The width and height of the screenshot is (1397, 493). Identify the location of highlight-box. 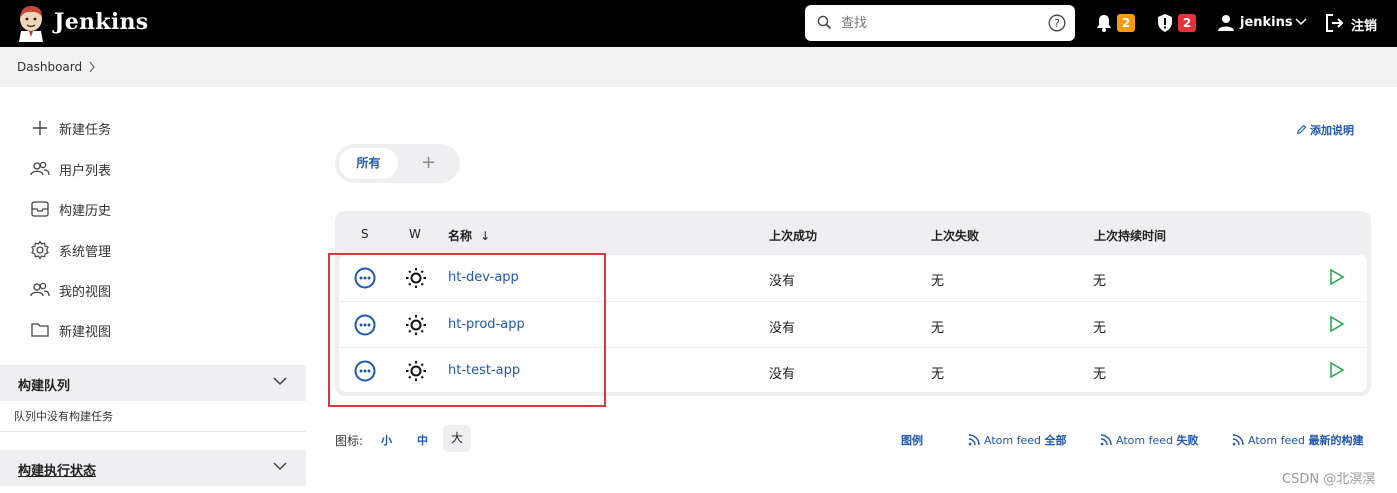
(467, 330).